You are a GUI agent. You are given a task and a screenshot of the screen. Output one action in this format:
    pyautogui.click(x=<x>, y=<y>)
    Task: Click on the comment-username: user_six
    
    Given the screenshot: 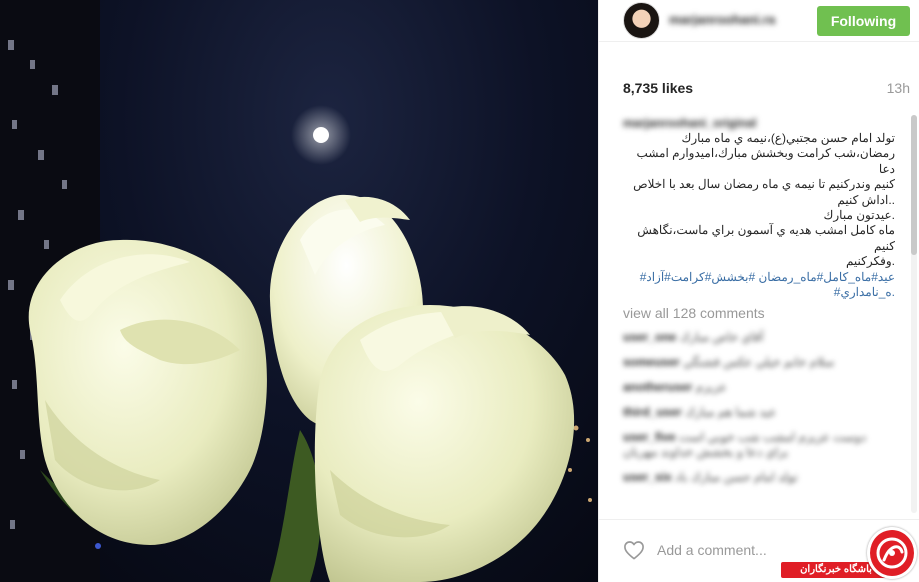 What is the action you would take?
    pyautogui.click(x=647, y=477)
    